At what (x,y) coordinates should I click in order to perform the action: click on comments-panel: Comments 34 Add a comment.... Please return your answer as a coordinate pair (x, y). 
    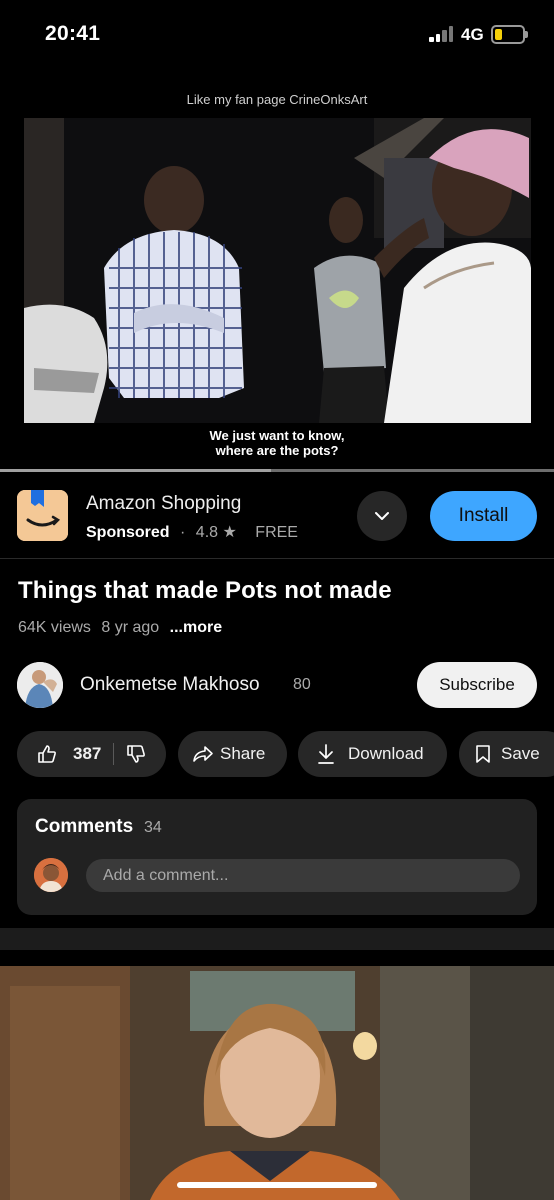
    Looking at the image, I should click on (277, 857).